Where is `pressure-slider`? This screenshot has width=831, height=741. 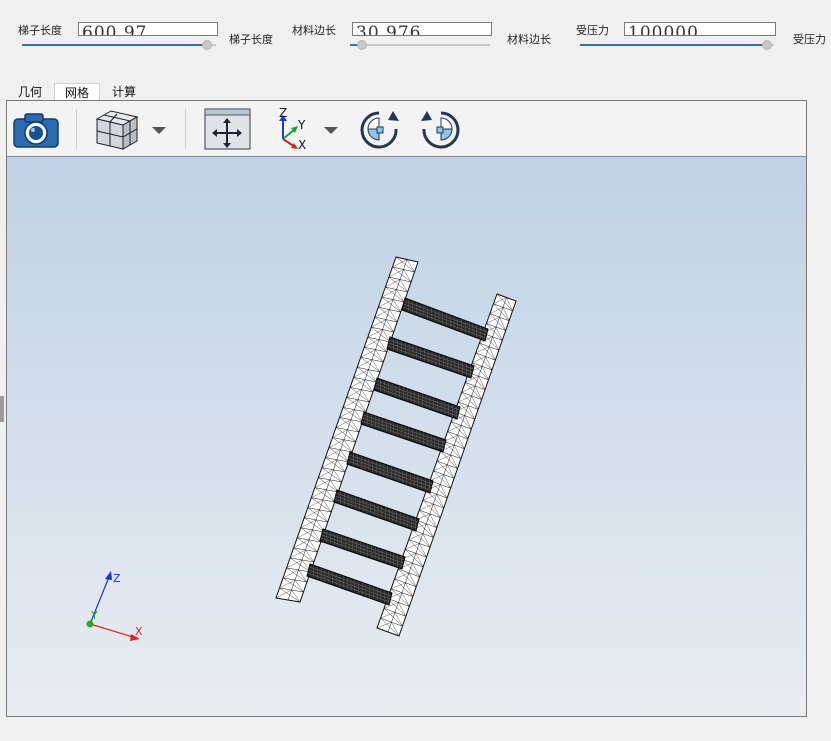
pressure-slider is located at coordinates (677, 45).